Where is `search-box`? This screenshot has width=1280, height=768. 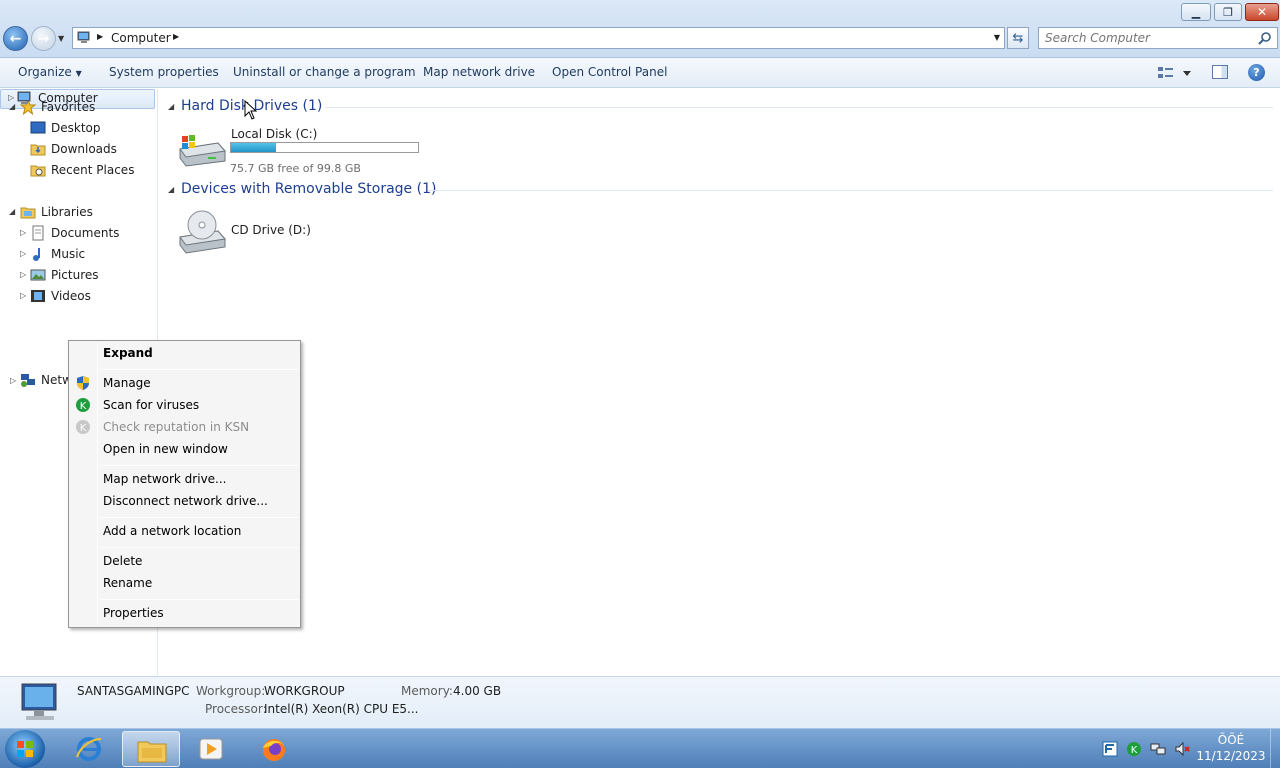 search-box is located at coordinates (1158, 38).